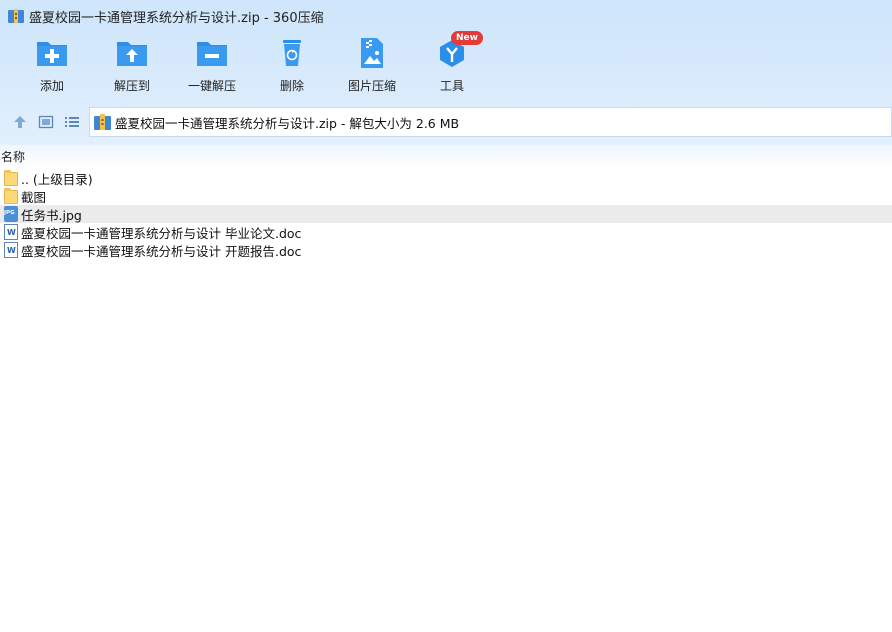 Image resolution: width=892 pixels, height=632 pixels. What do you see at coordinates (446, 178) in the screenshot?
I see `list-item: .. (上级目录)` at bounding box center [446, 178].